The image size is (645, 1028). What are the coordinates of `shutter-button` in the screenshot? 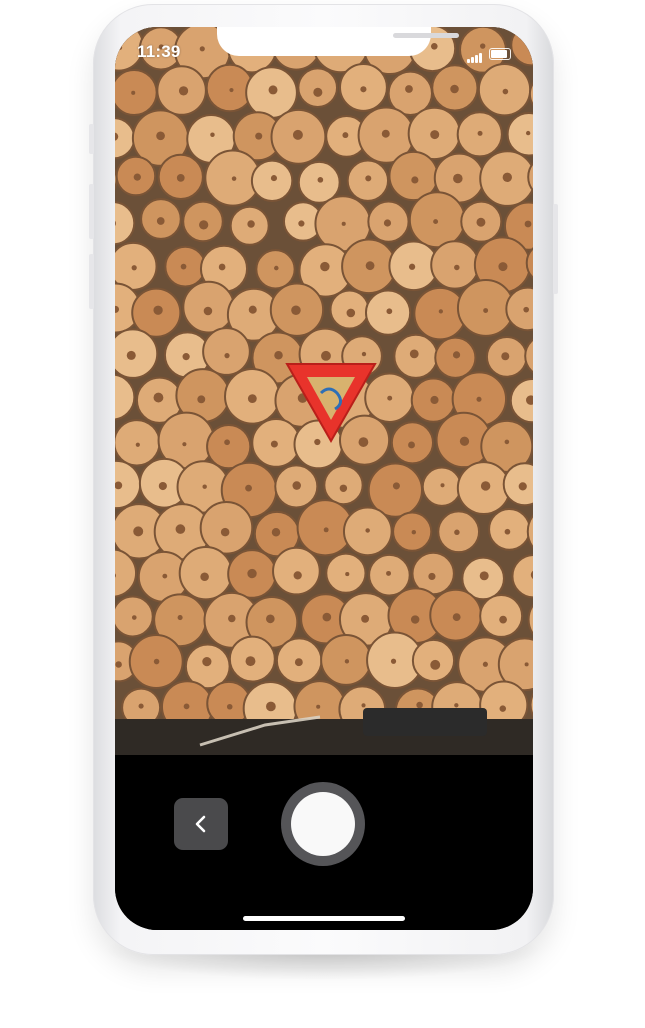 It's located at (323, 824).